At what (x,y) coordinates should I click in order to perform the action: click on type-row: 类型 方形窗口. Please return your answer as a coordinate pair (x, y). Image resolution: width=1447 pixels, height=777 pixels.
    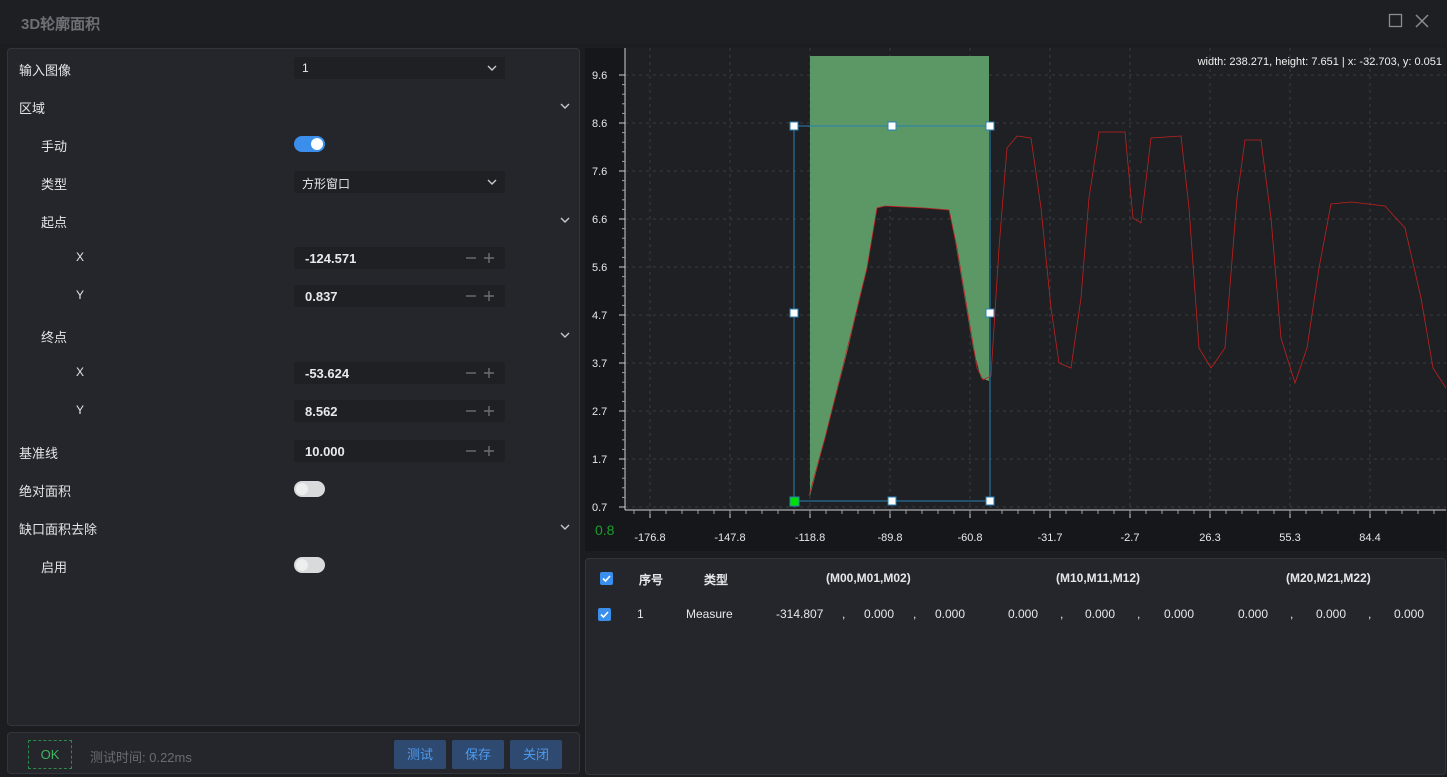
    Looking at the image, I should click on (293, 182).